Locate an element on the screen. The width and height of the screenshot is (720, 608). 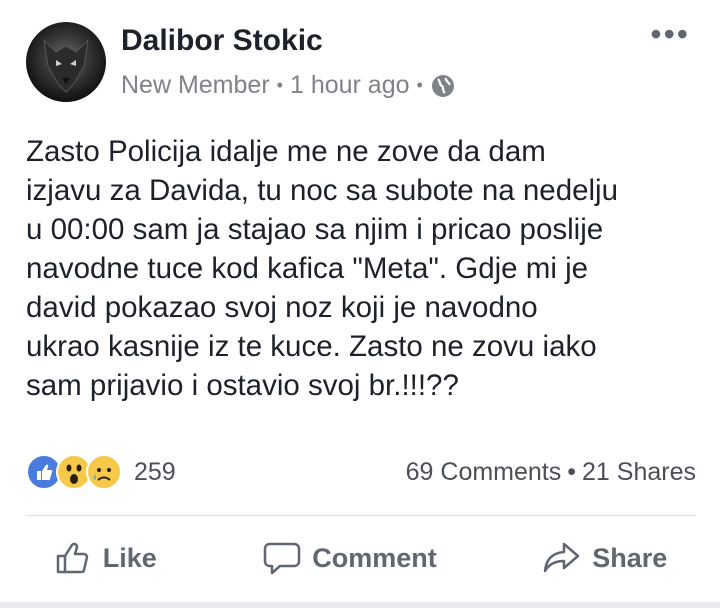
divider is located at coordinates (361, 515).